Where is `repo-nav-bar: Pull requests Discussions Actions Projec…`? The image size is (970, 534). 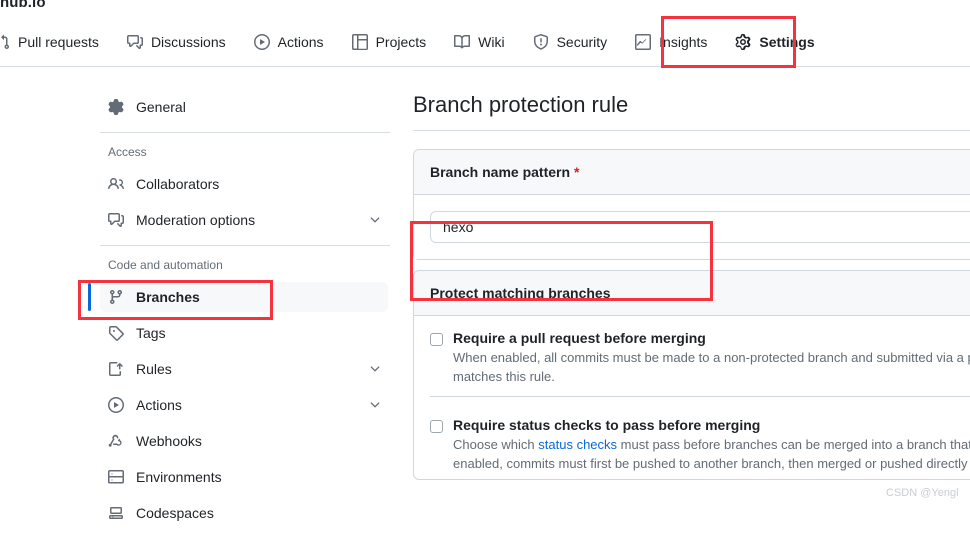
repo-nav-bar: Pull requests Discussions Actions Projec… is located at coordinates (485, 42).